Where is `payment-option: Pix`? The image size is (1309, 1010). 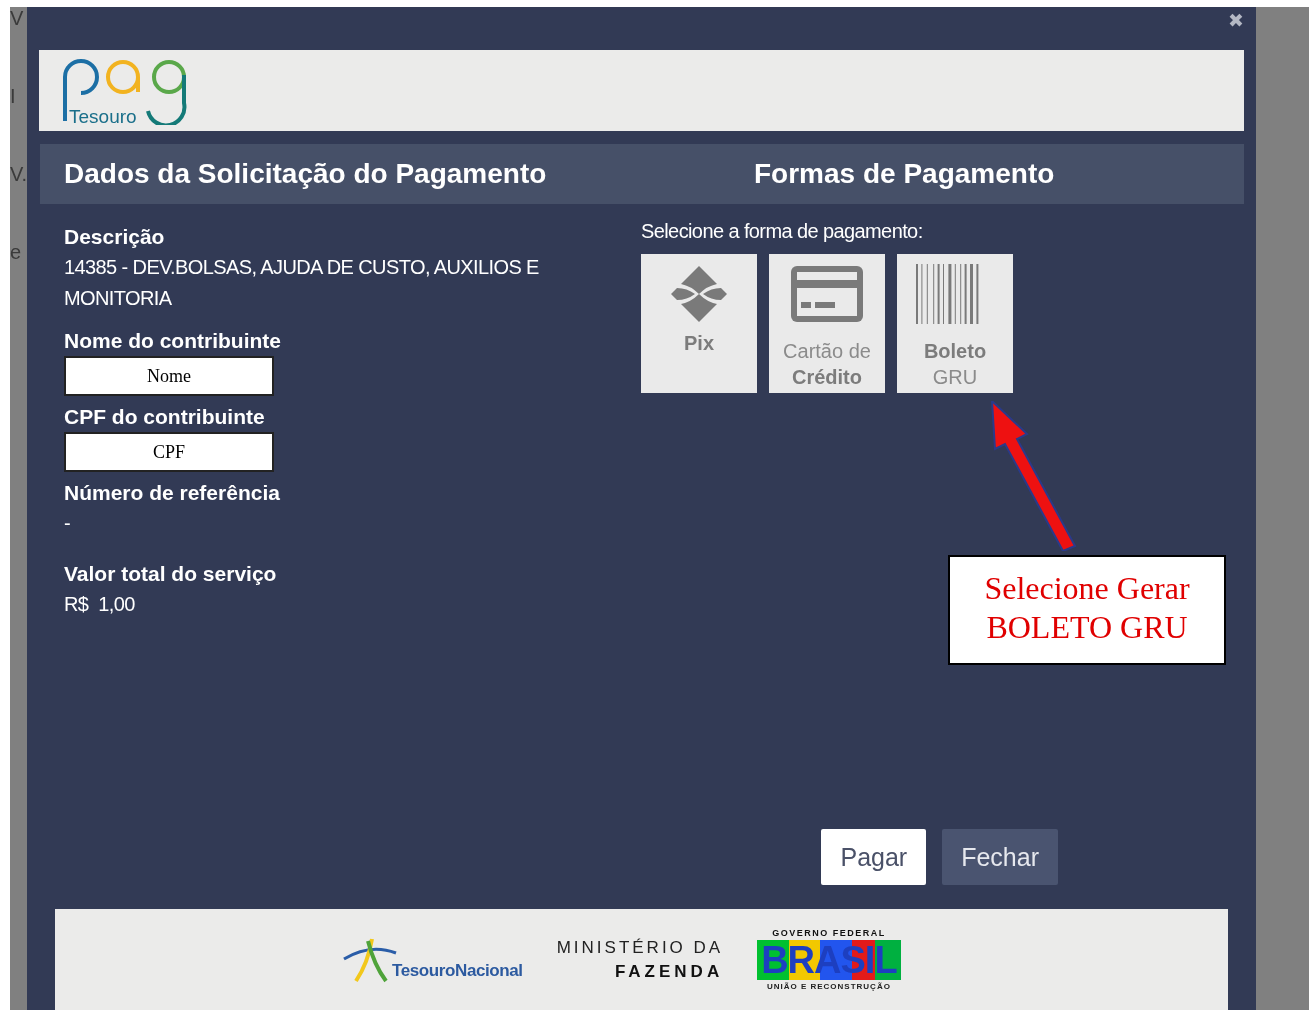
payment-option: Pix is located at coordinates (699, 323).